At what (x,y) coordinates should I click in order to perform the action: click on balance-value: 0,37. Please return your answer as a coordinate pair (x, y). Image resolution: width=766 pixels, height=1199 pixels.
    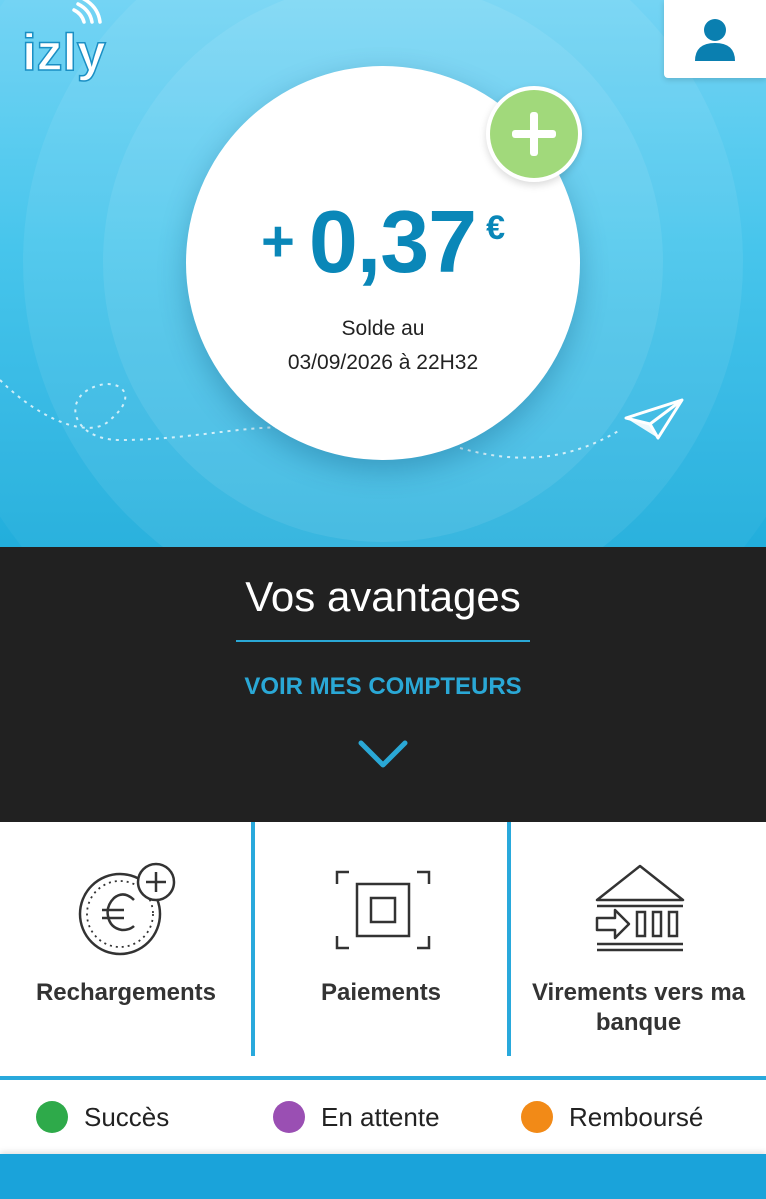
    Looking at the image, I should click on (392, 241).